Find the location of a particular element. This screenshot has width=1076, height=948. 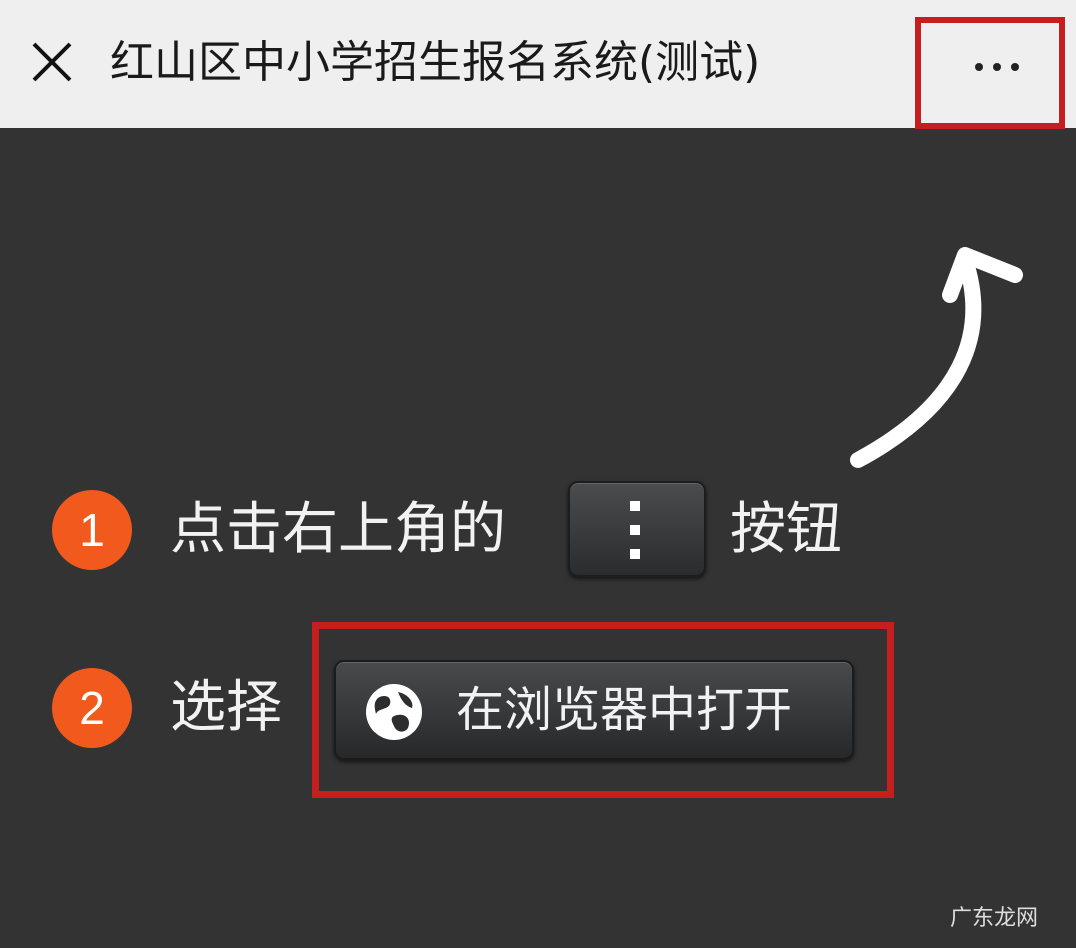

step-1-suffix: 按钮 is located at coordinates (786, 529).